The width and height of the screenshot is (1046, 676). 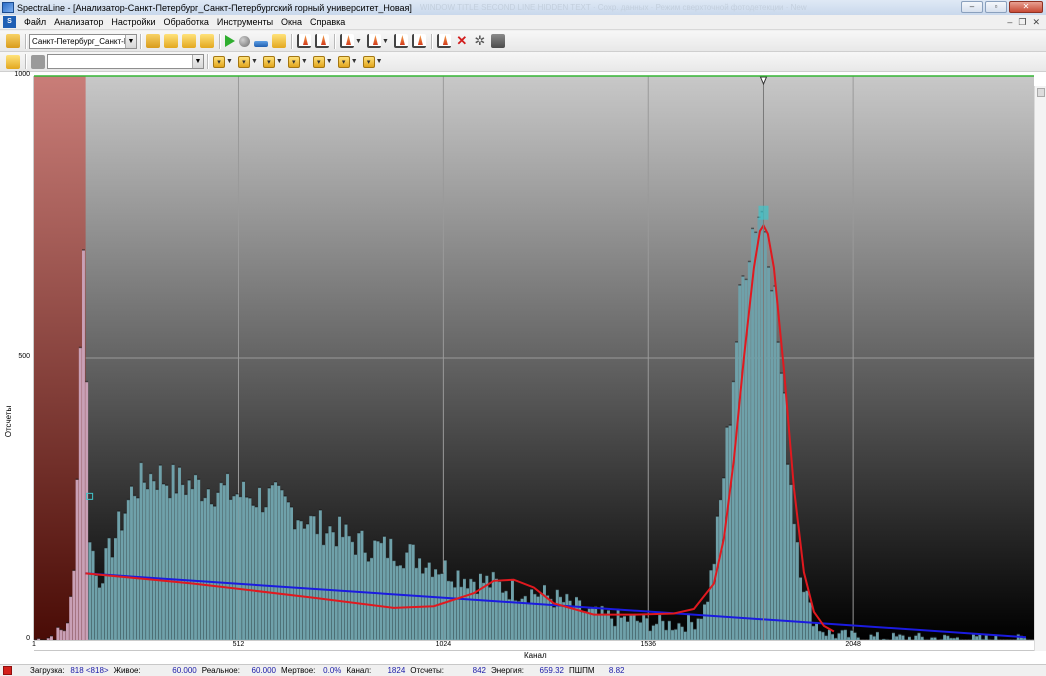 What do you see at coordinates (229, 61) in the screenshot?
I see `filter-1-dropdown-icon: ▼` at bounding box center [229, 61].